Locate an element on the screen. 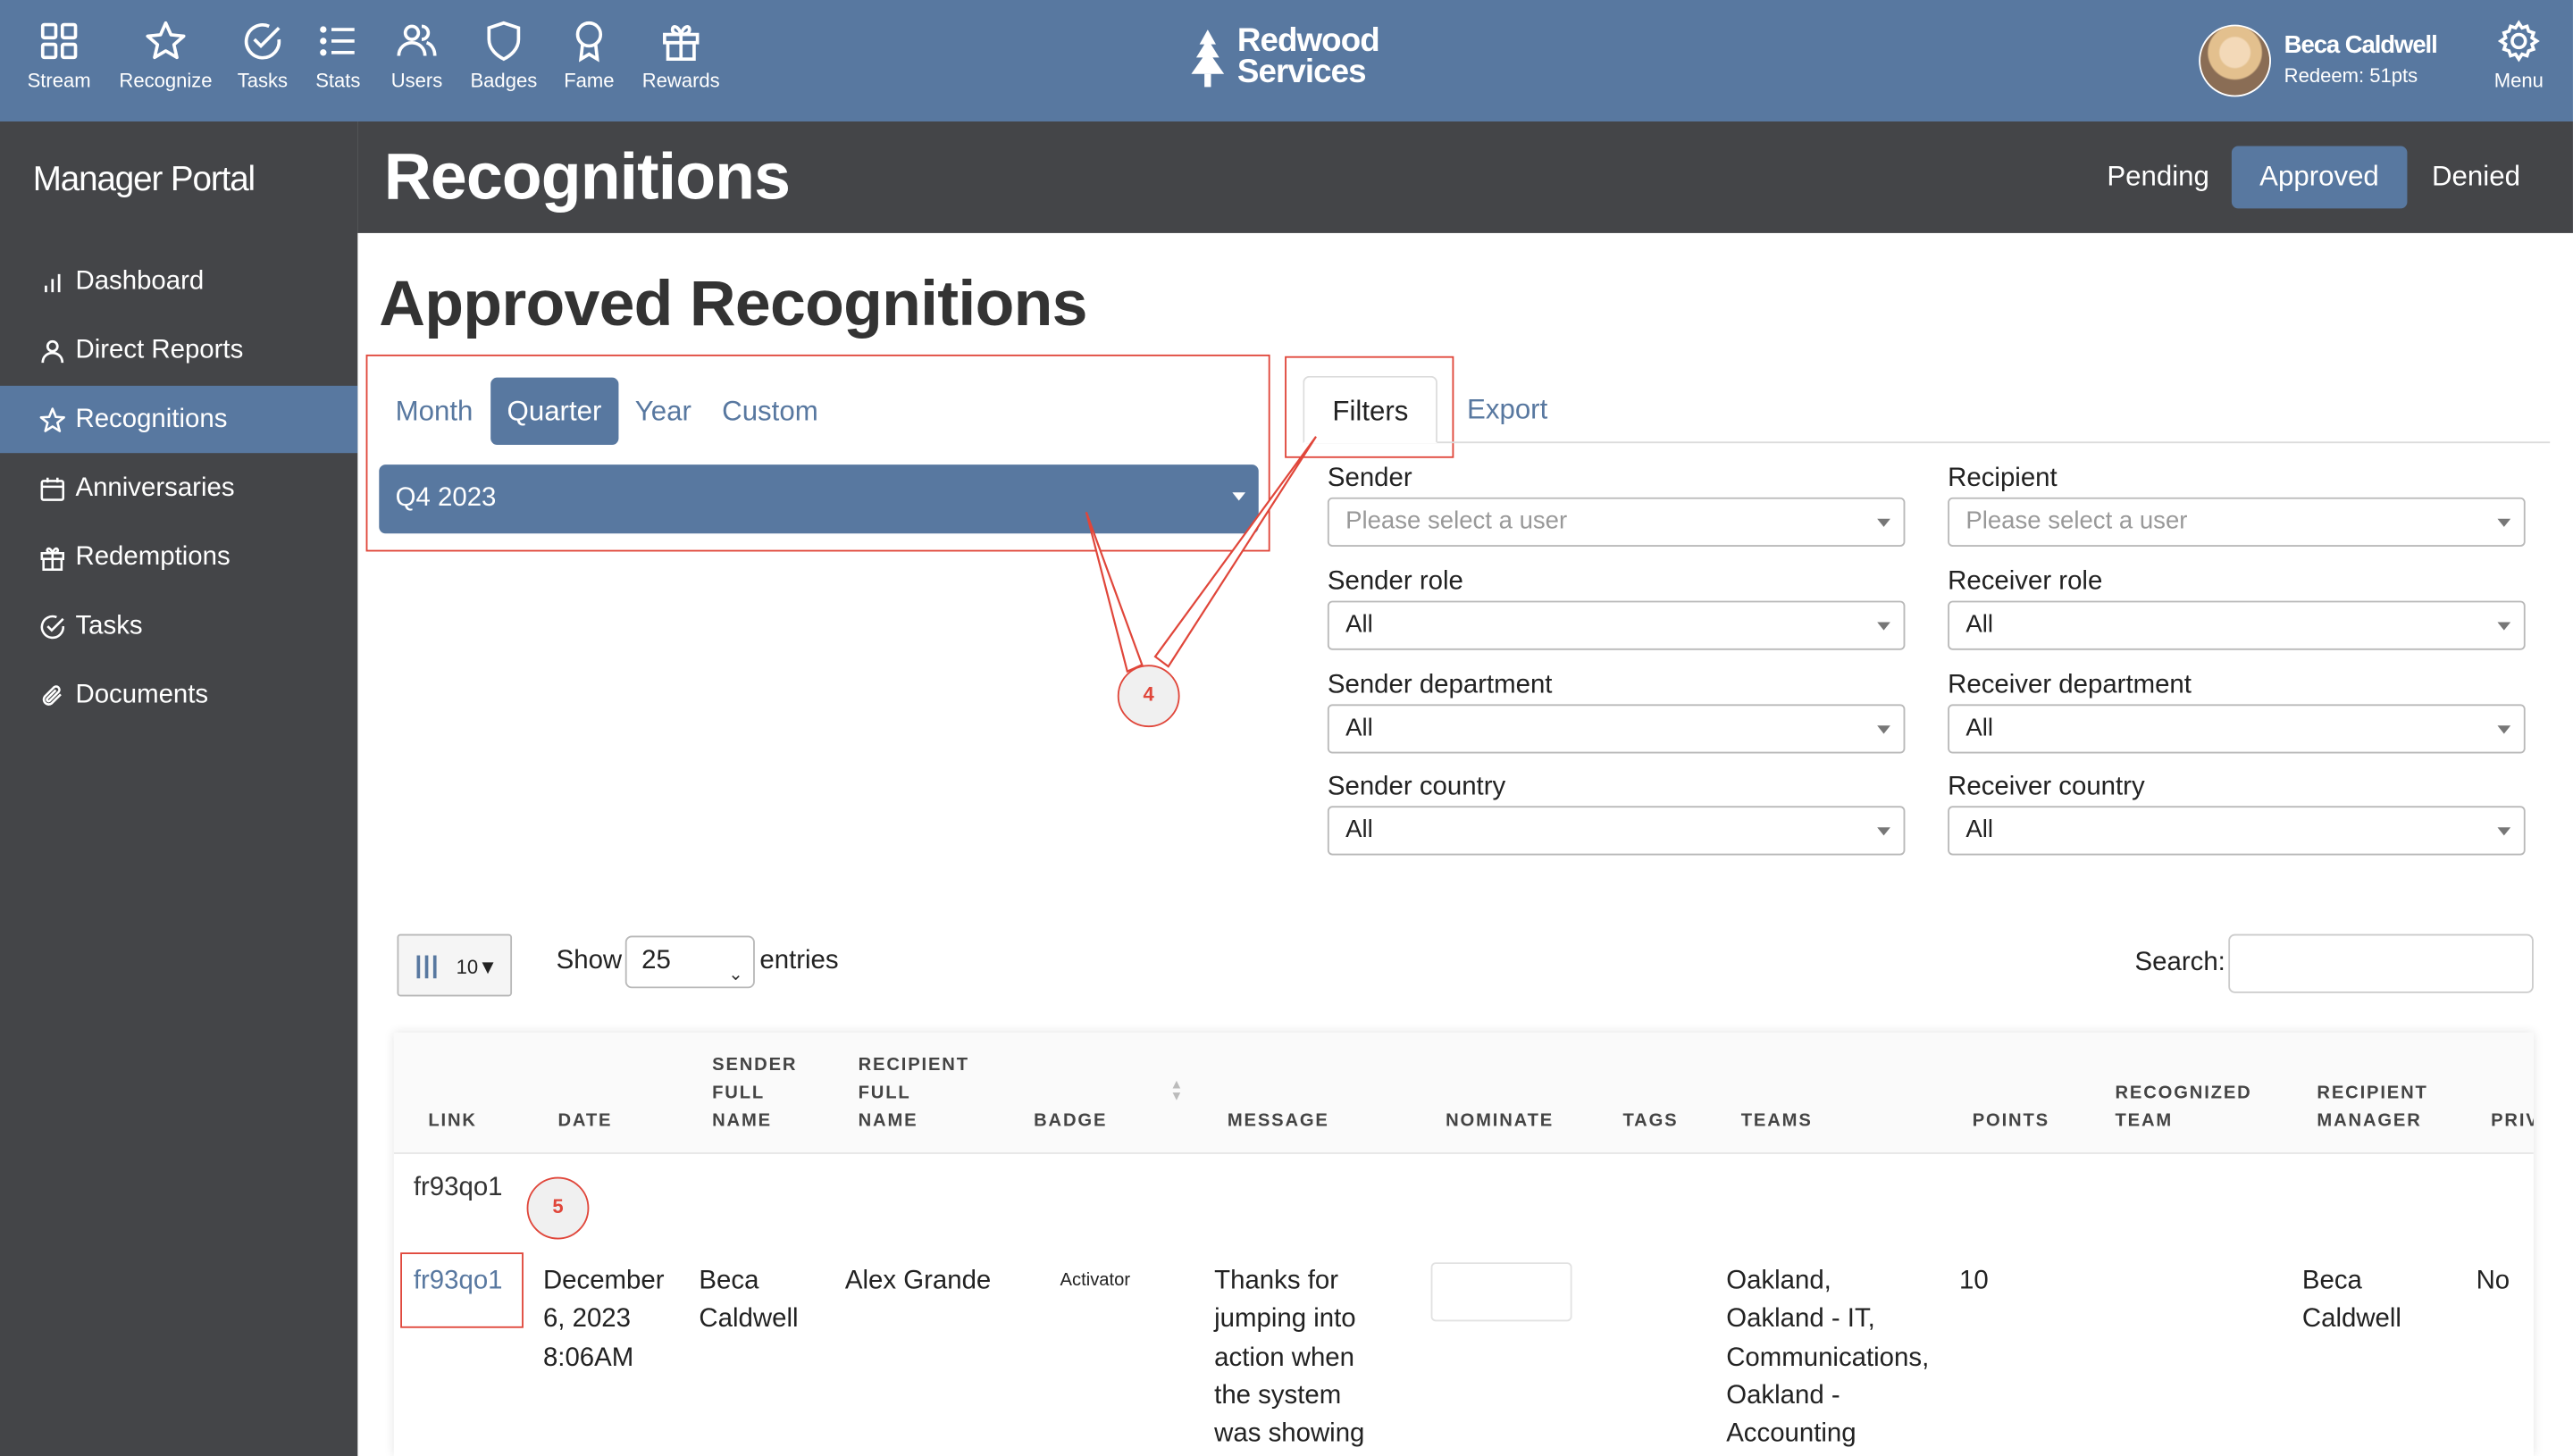  nav-stats-label: Stats is located at coordinates (338, 80).